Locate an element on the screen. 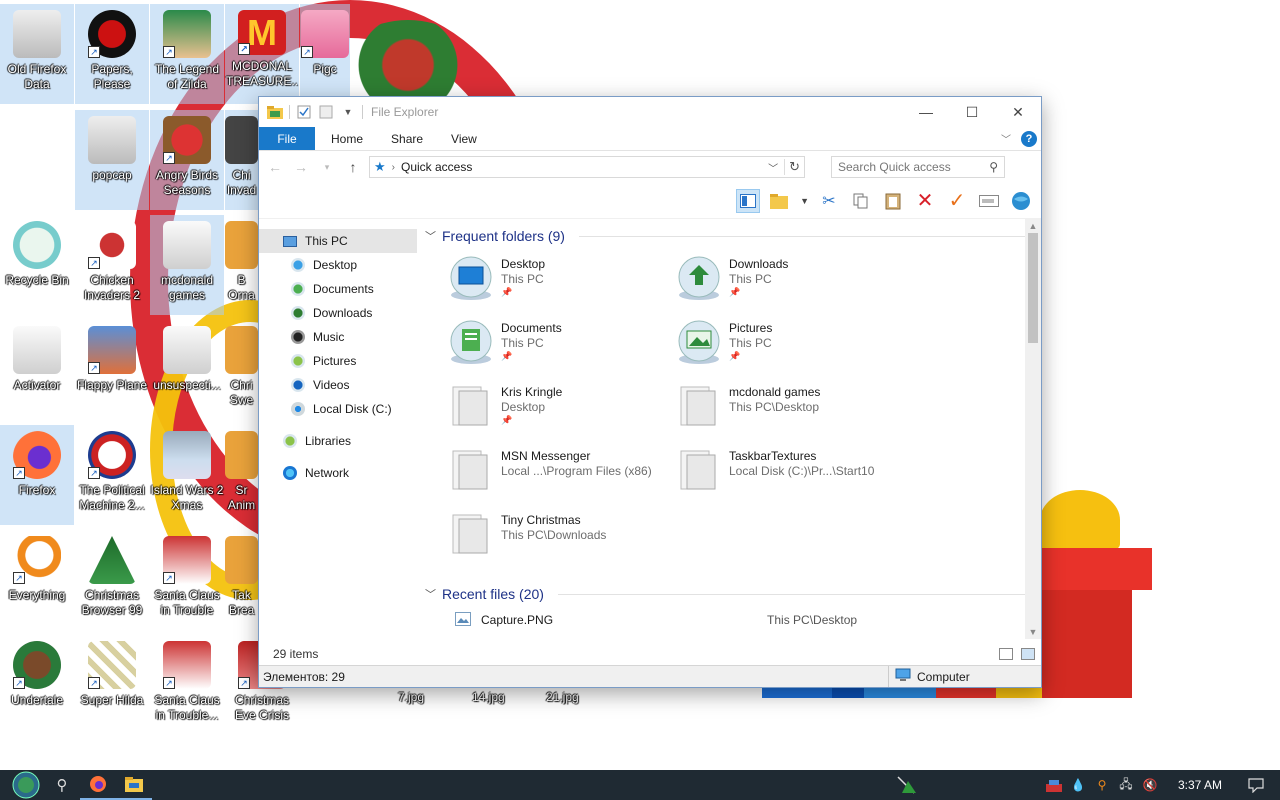 This screenshot has width=1280, height=800. desktop-icon-santa-claus-in-trouble: ↗ Santa Claus in Trouble is located at coordinates (187, 580).